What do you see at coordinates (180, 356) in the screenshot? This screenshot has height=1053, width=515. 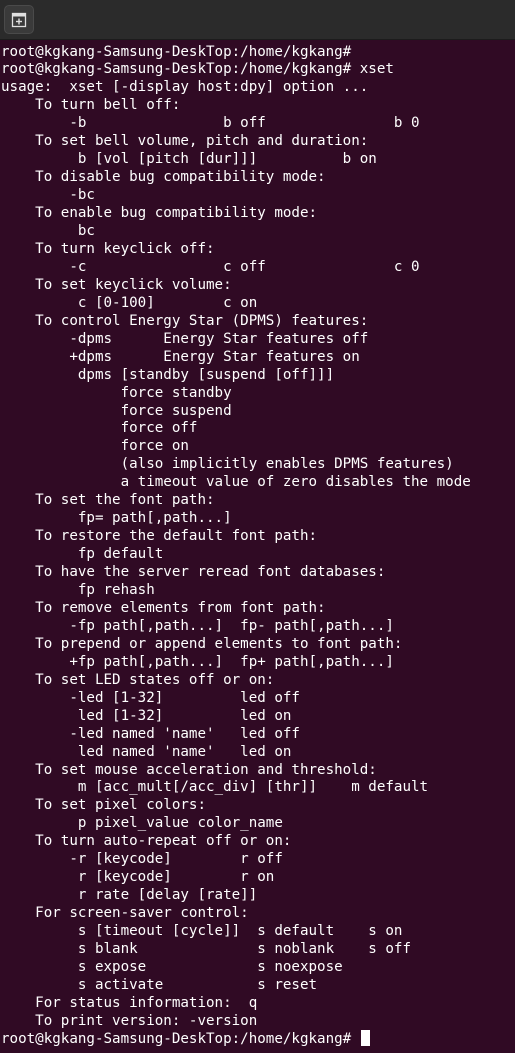 I see `terminal-line: +dpms Energy Star features on` at bounding box center [180, 356].